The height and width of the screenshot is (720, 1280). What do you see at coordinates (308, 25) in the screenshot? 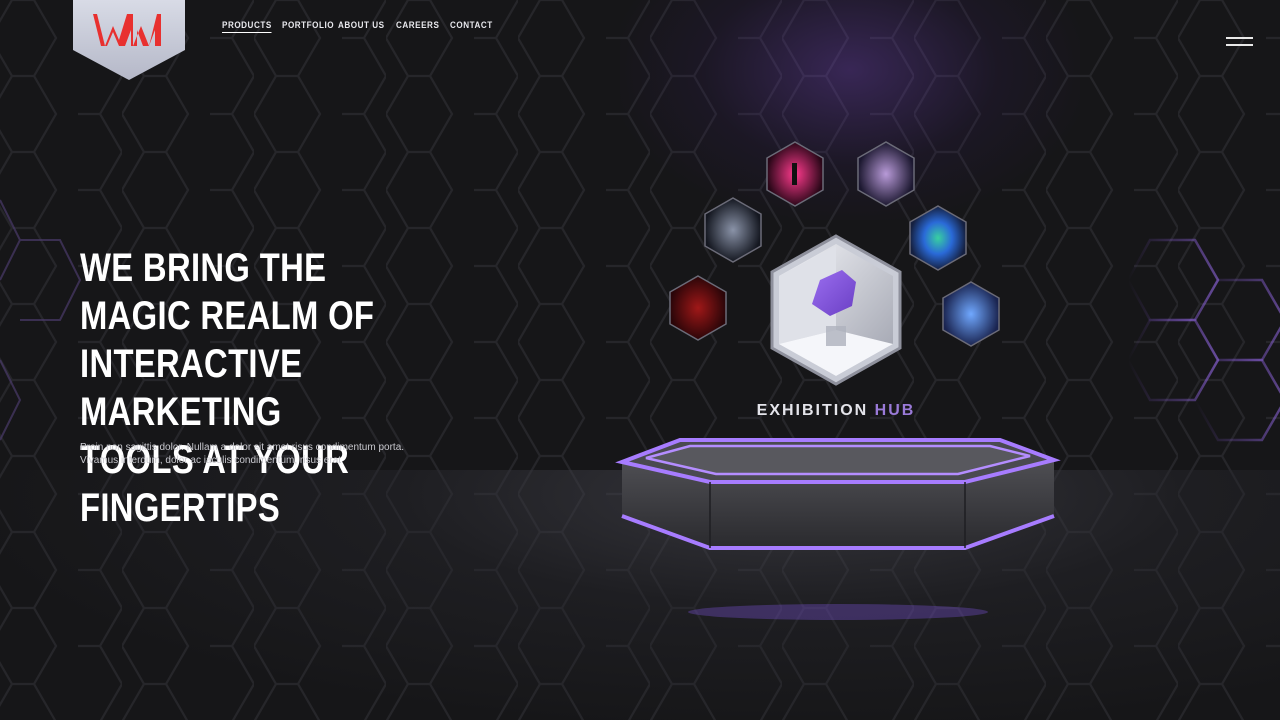
I see `nav-portfolio: PORTFOLIO` at bounding box center [308, 25].